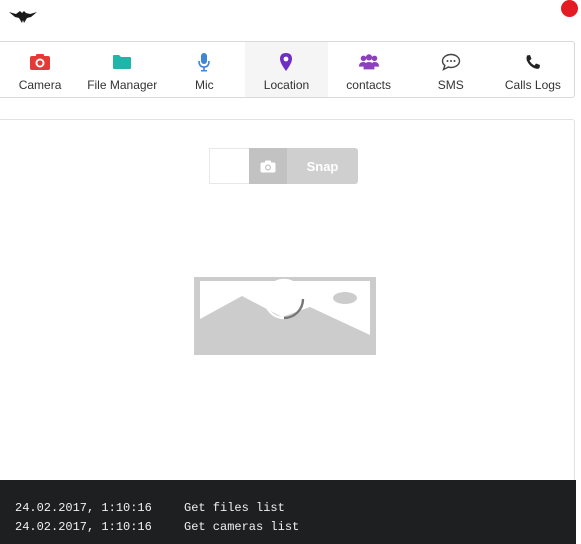 The width and height of the screenshot is (581, 544). I want to click on image-placeholder-icon, so click(285, 316).